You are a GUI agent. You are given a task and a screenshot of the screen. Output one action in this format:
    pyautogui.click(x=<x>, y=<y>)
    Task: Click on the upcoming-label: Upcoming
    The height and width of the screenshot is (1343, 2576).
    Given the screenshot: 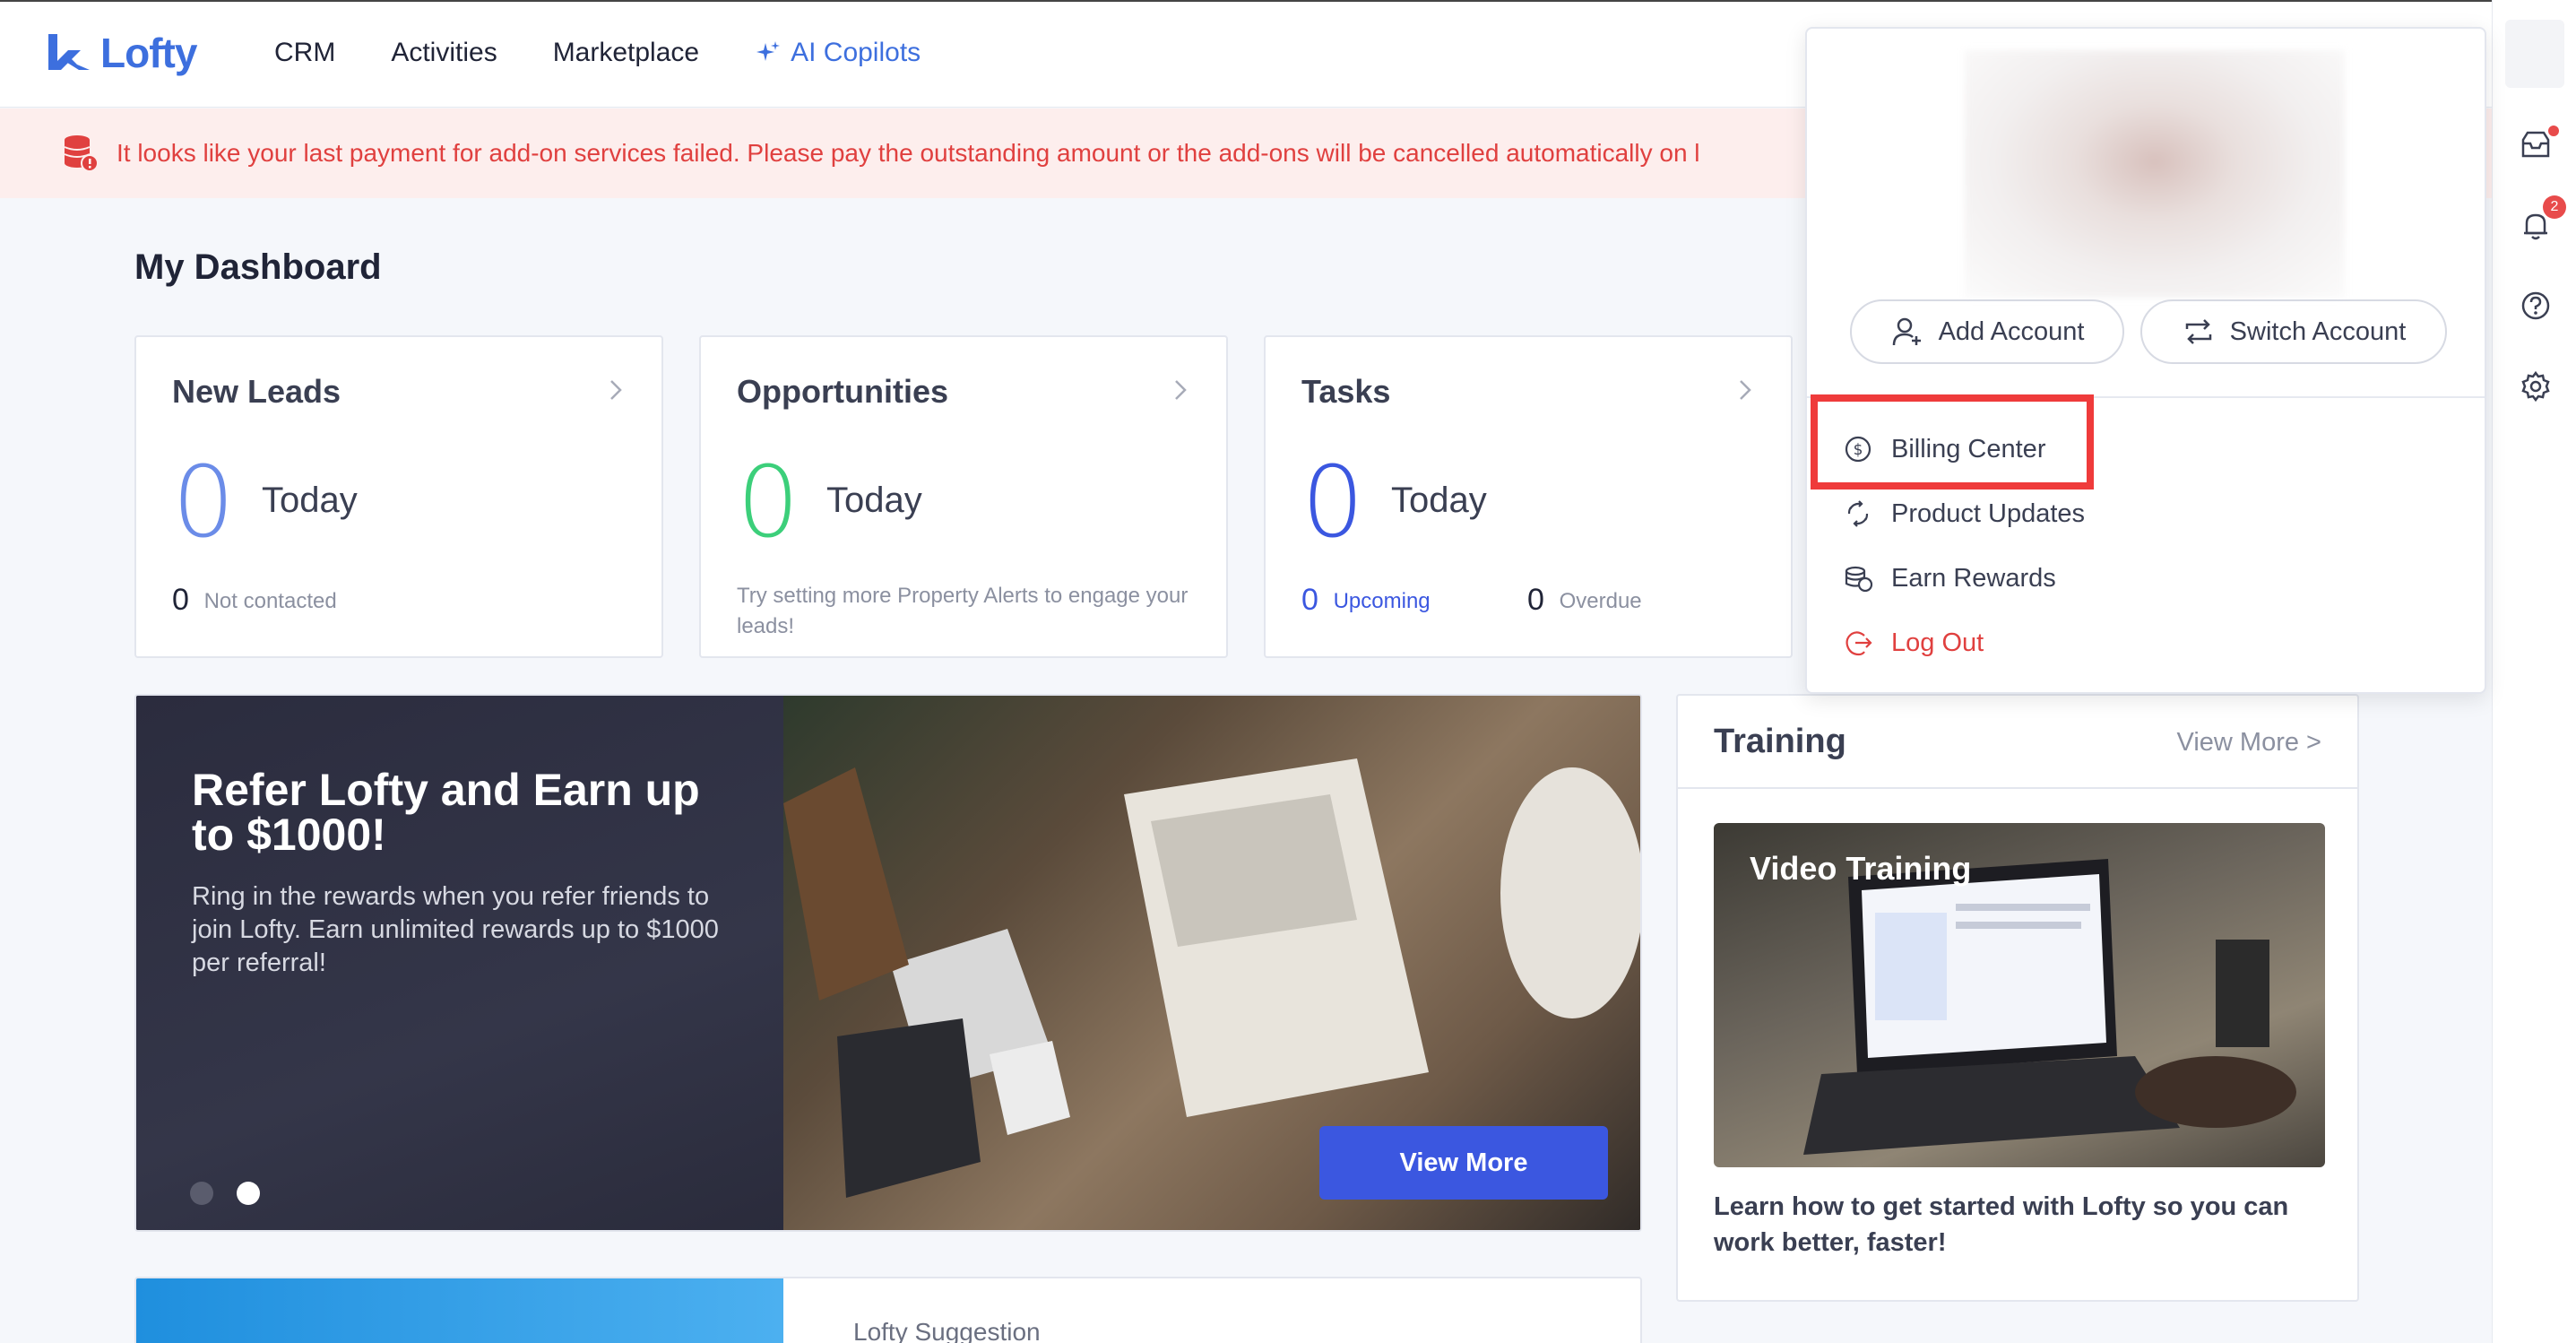 What is the action you would take?
    pyautogui.click(x=1382, y=601)
    